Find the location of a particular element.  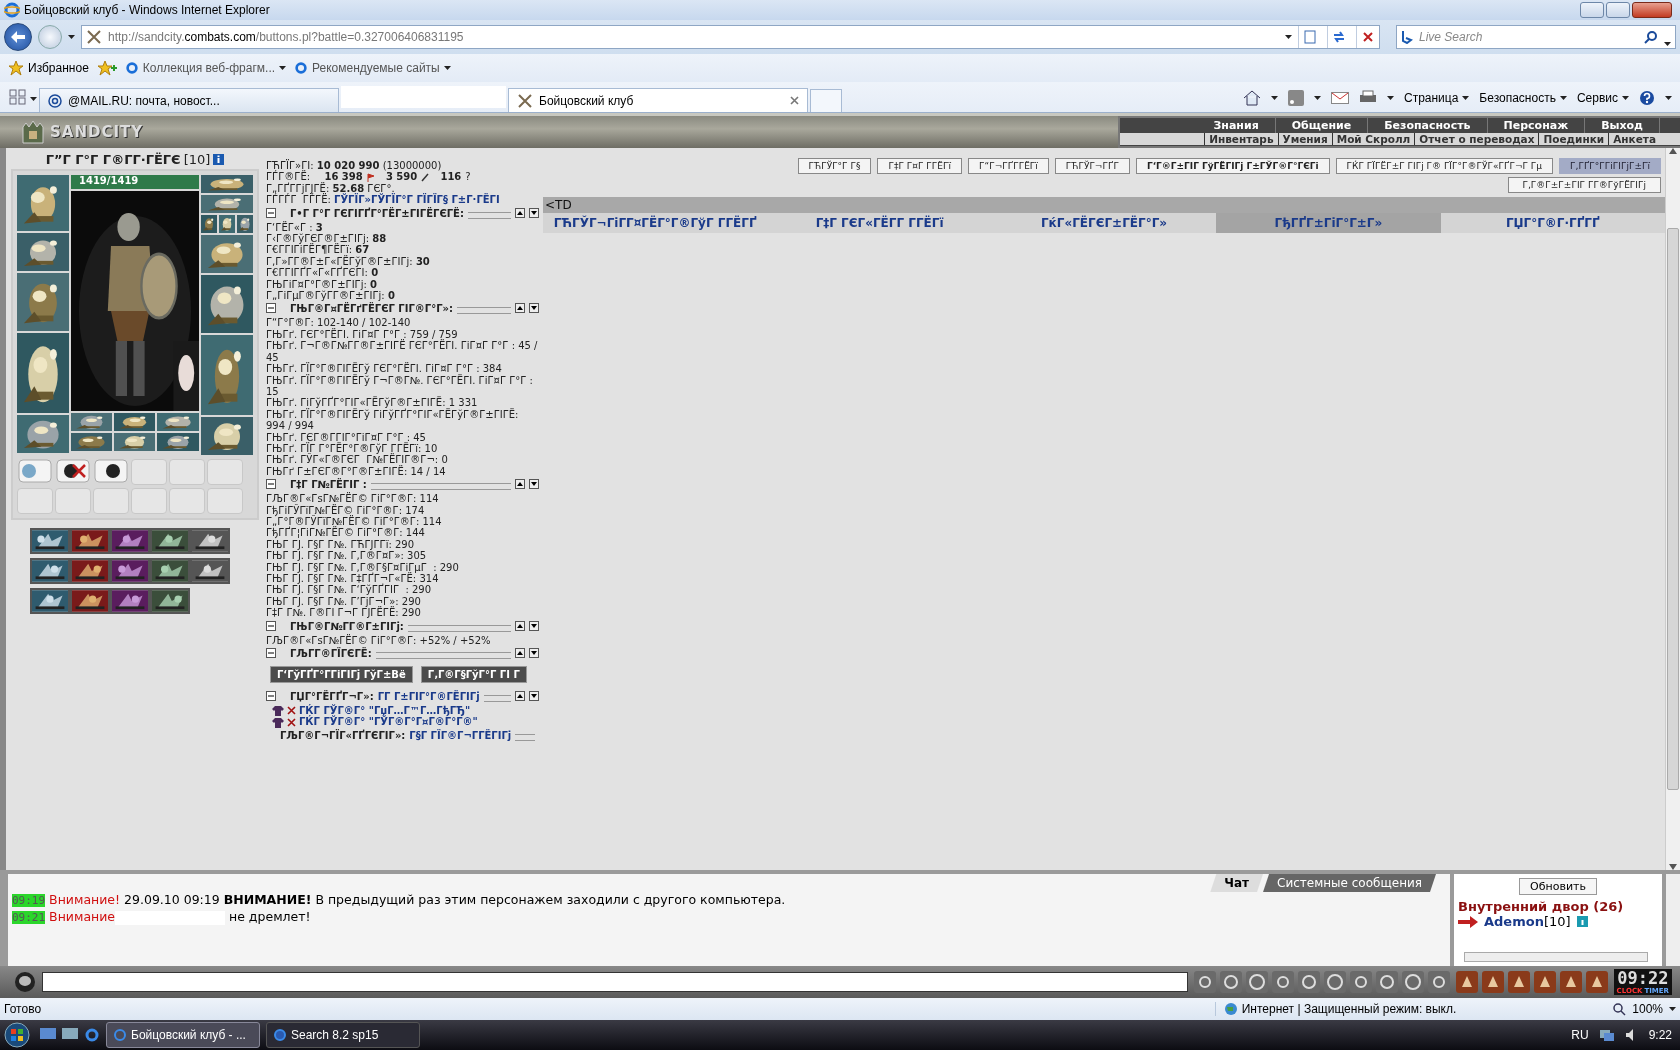

chat-input is located at coordinates (615, 982).